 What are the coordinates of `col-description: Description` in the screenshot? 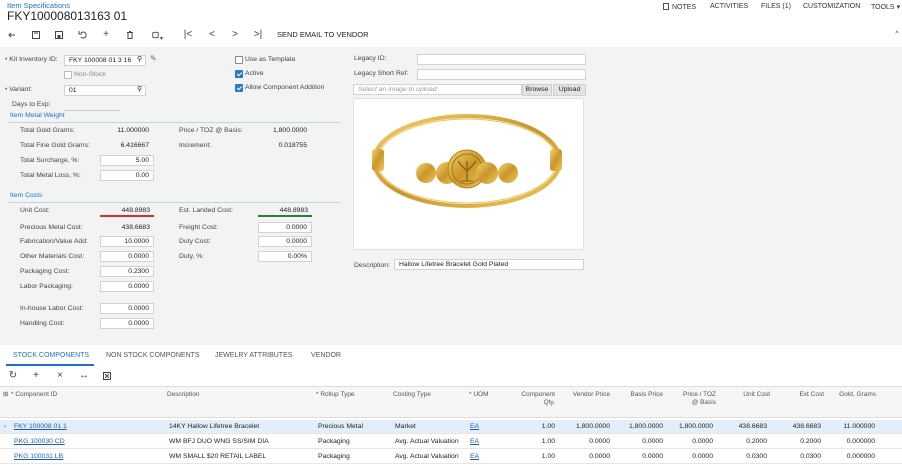 It's located at (183, 395).